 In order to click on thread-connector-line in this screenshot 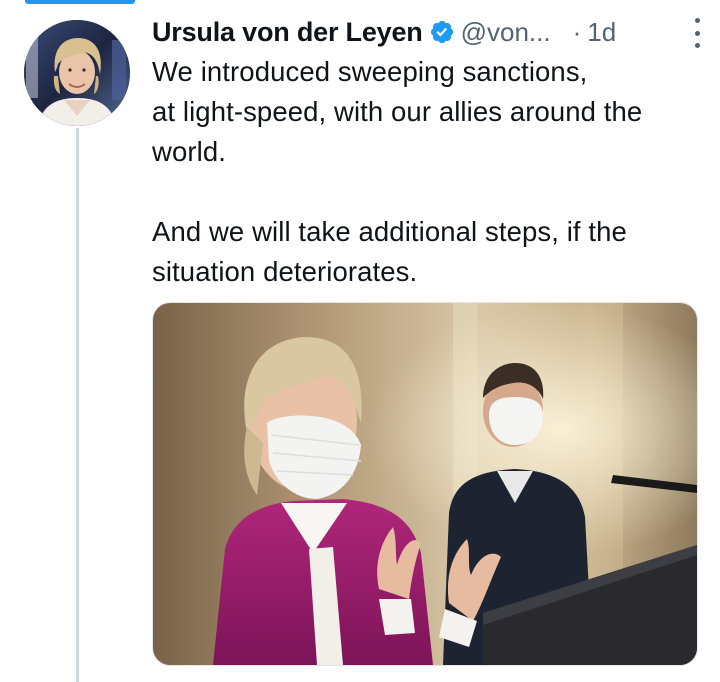, I will do `click(77, 405)`.